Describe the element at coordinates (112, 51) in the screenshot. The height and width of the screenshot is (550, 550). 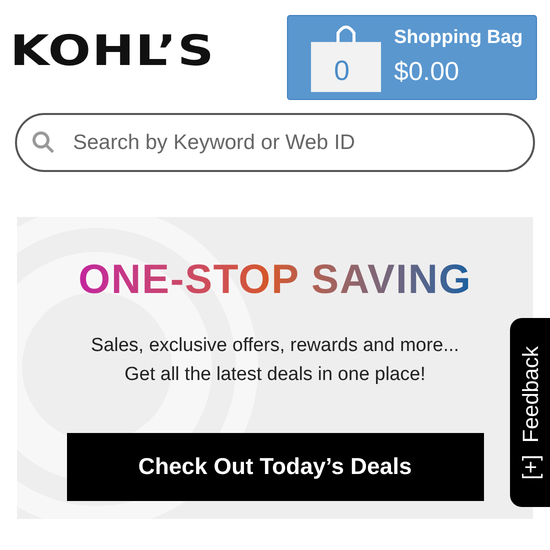
I see `brand-logo: KOHL’S` at that location.